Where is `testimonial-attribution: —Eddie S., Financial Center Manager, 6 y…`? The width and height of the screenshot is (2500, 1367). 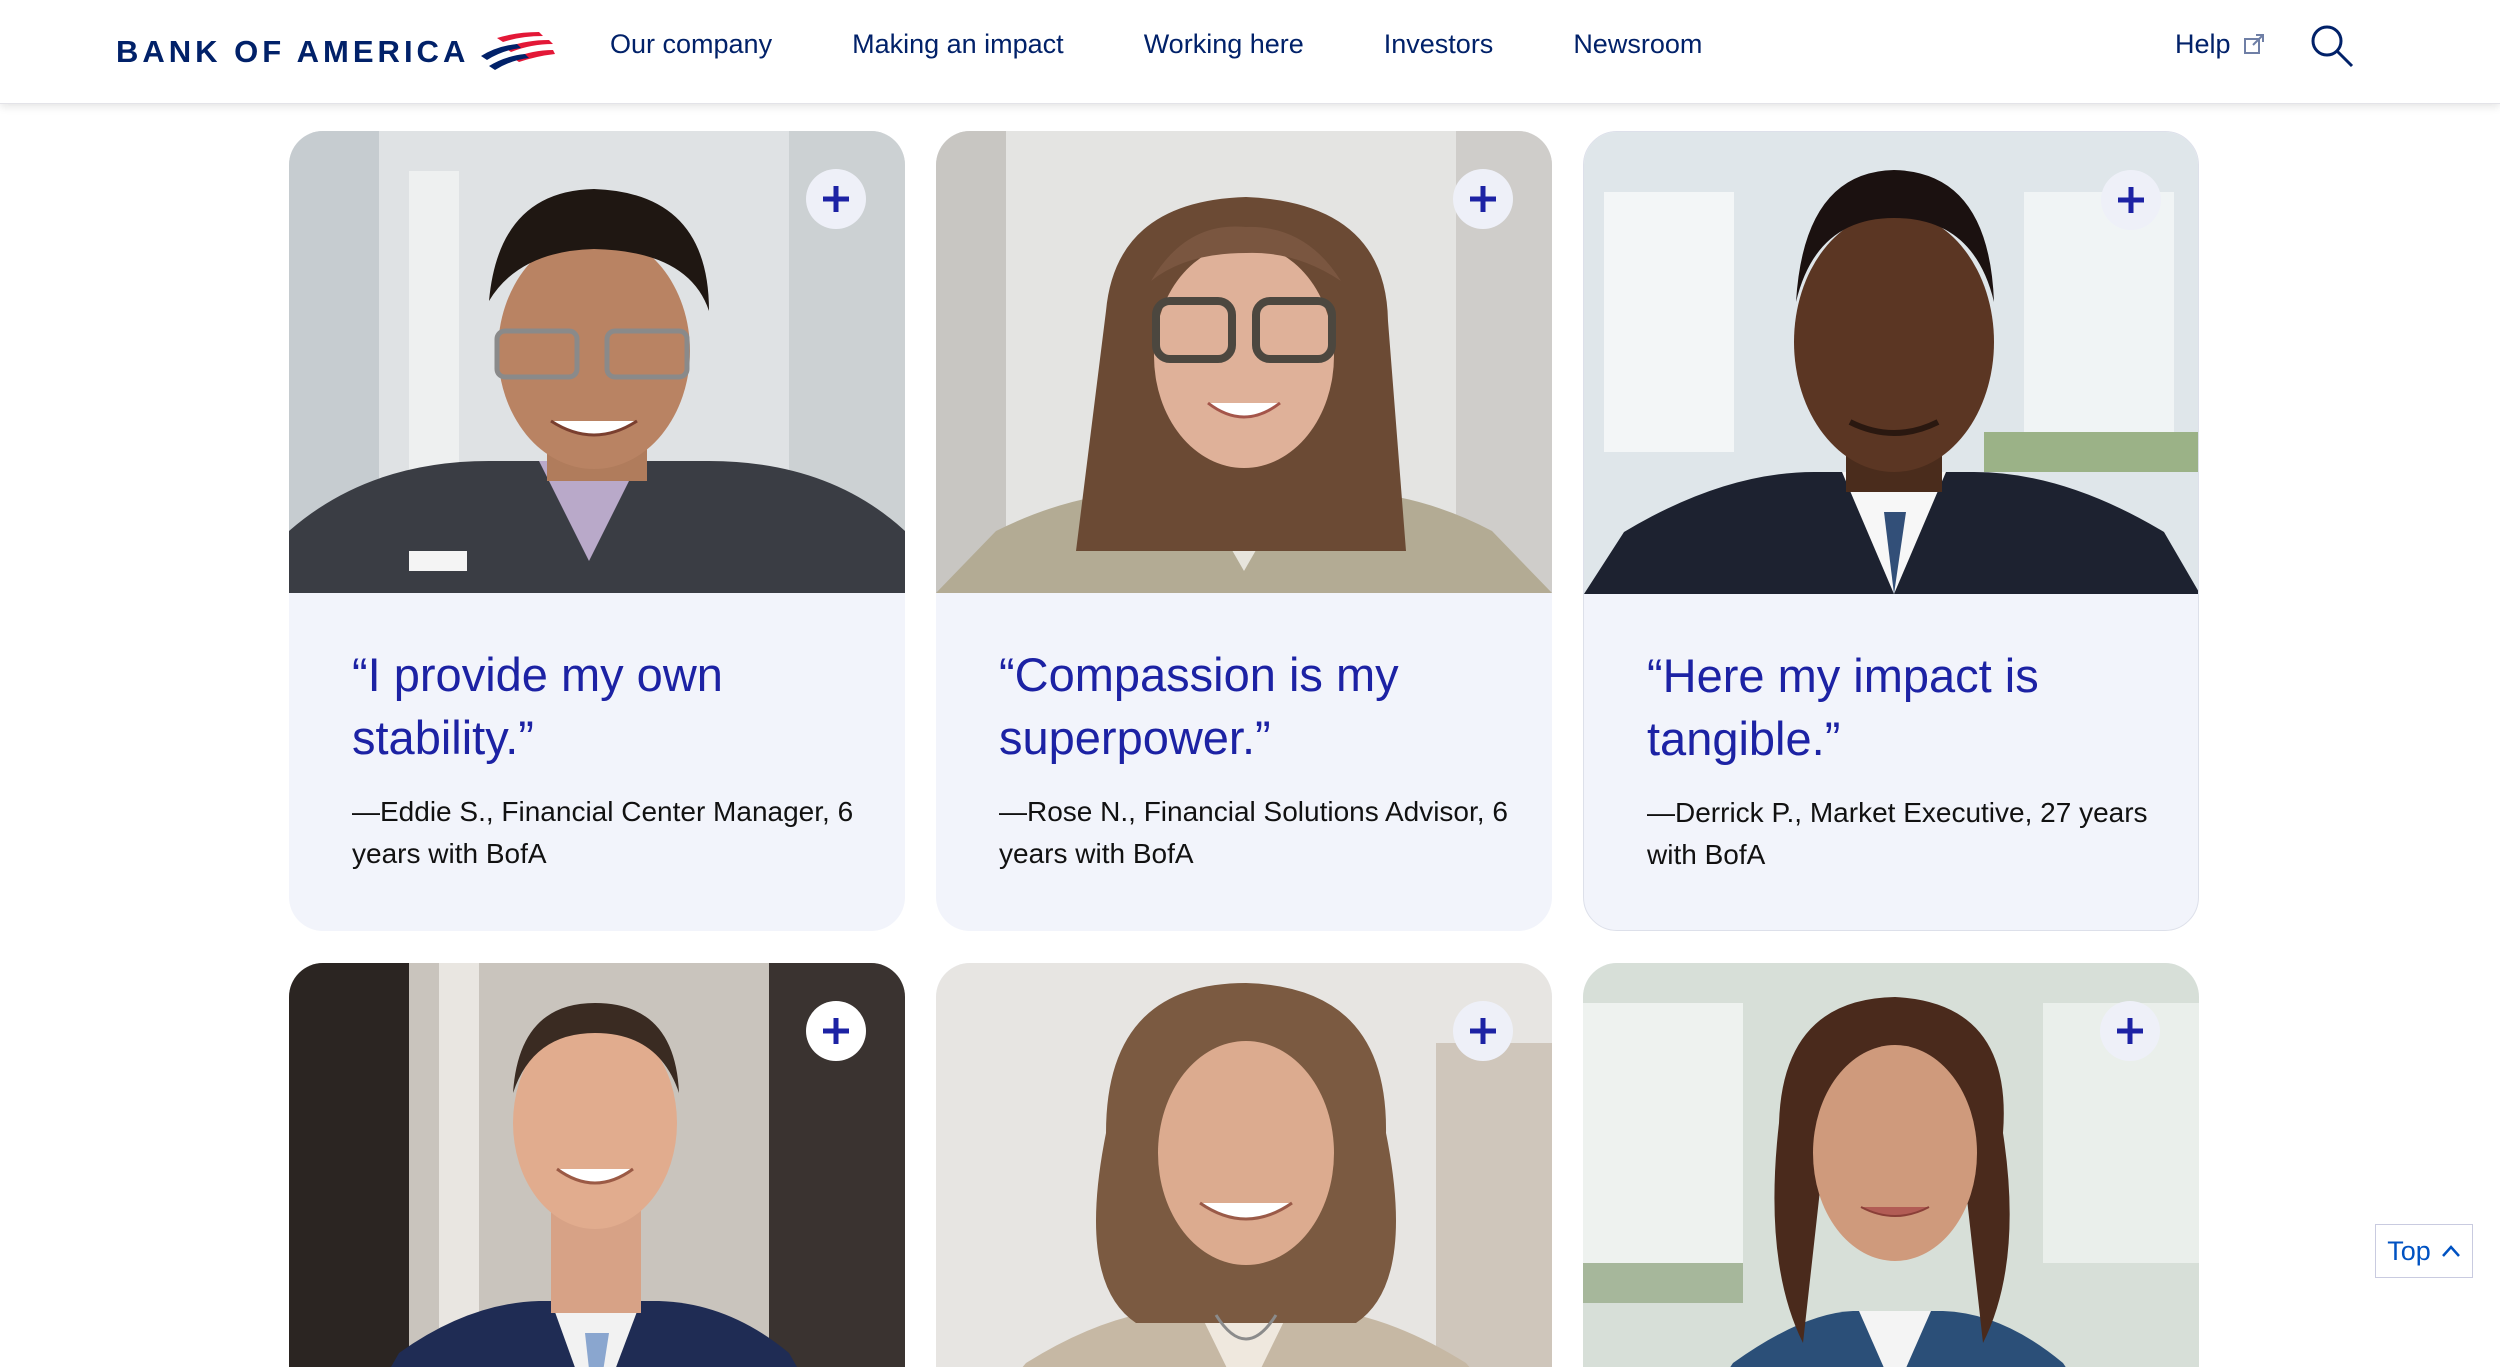 testimonial-attribution: —Eddie S., Financial Center Manager, 6 y… is located at coordinates (603, 832).